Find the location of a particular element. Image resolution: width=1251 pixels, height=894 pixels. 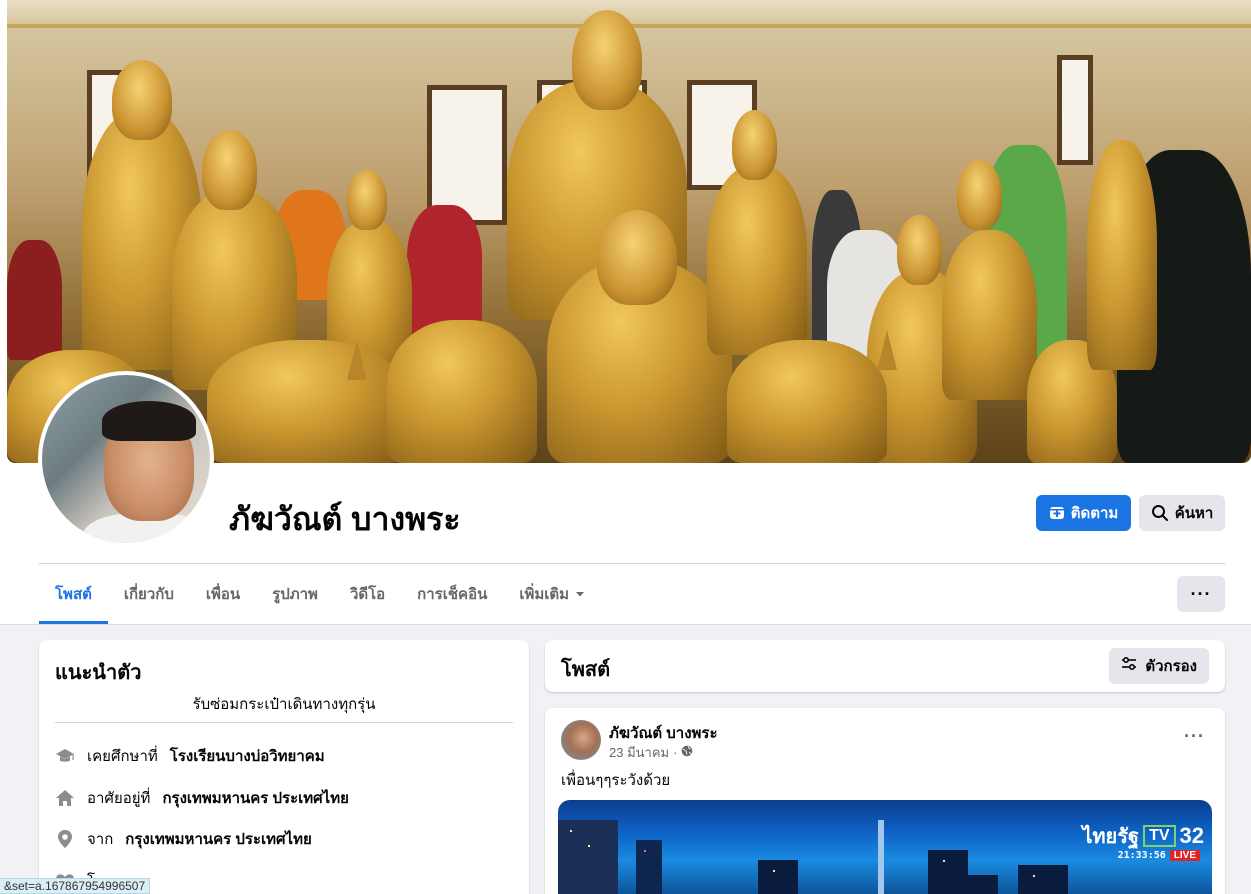

search-button: ค้นหา is located at coordinates (1182, 513).